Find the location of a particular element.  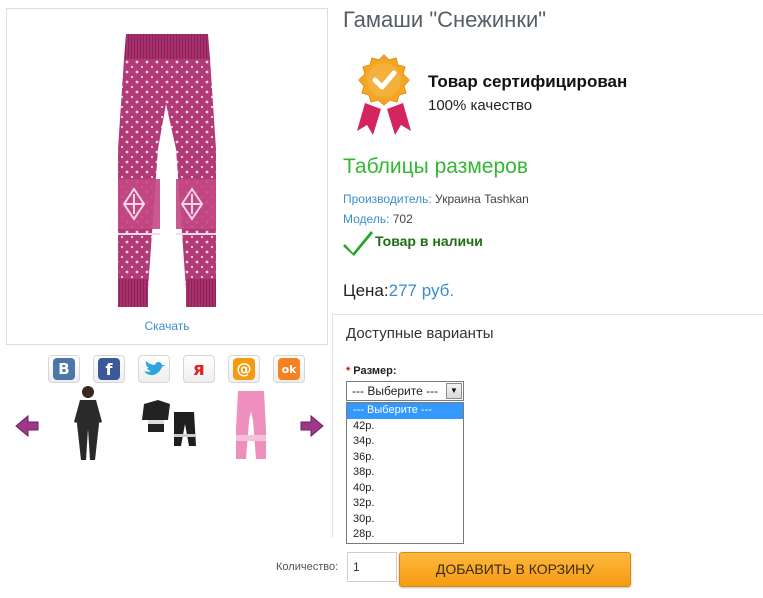

size-option: 28р. is located at coordinates (405, 535).